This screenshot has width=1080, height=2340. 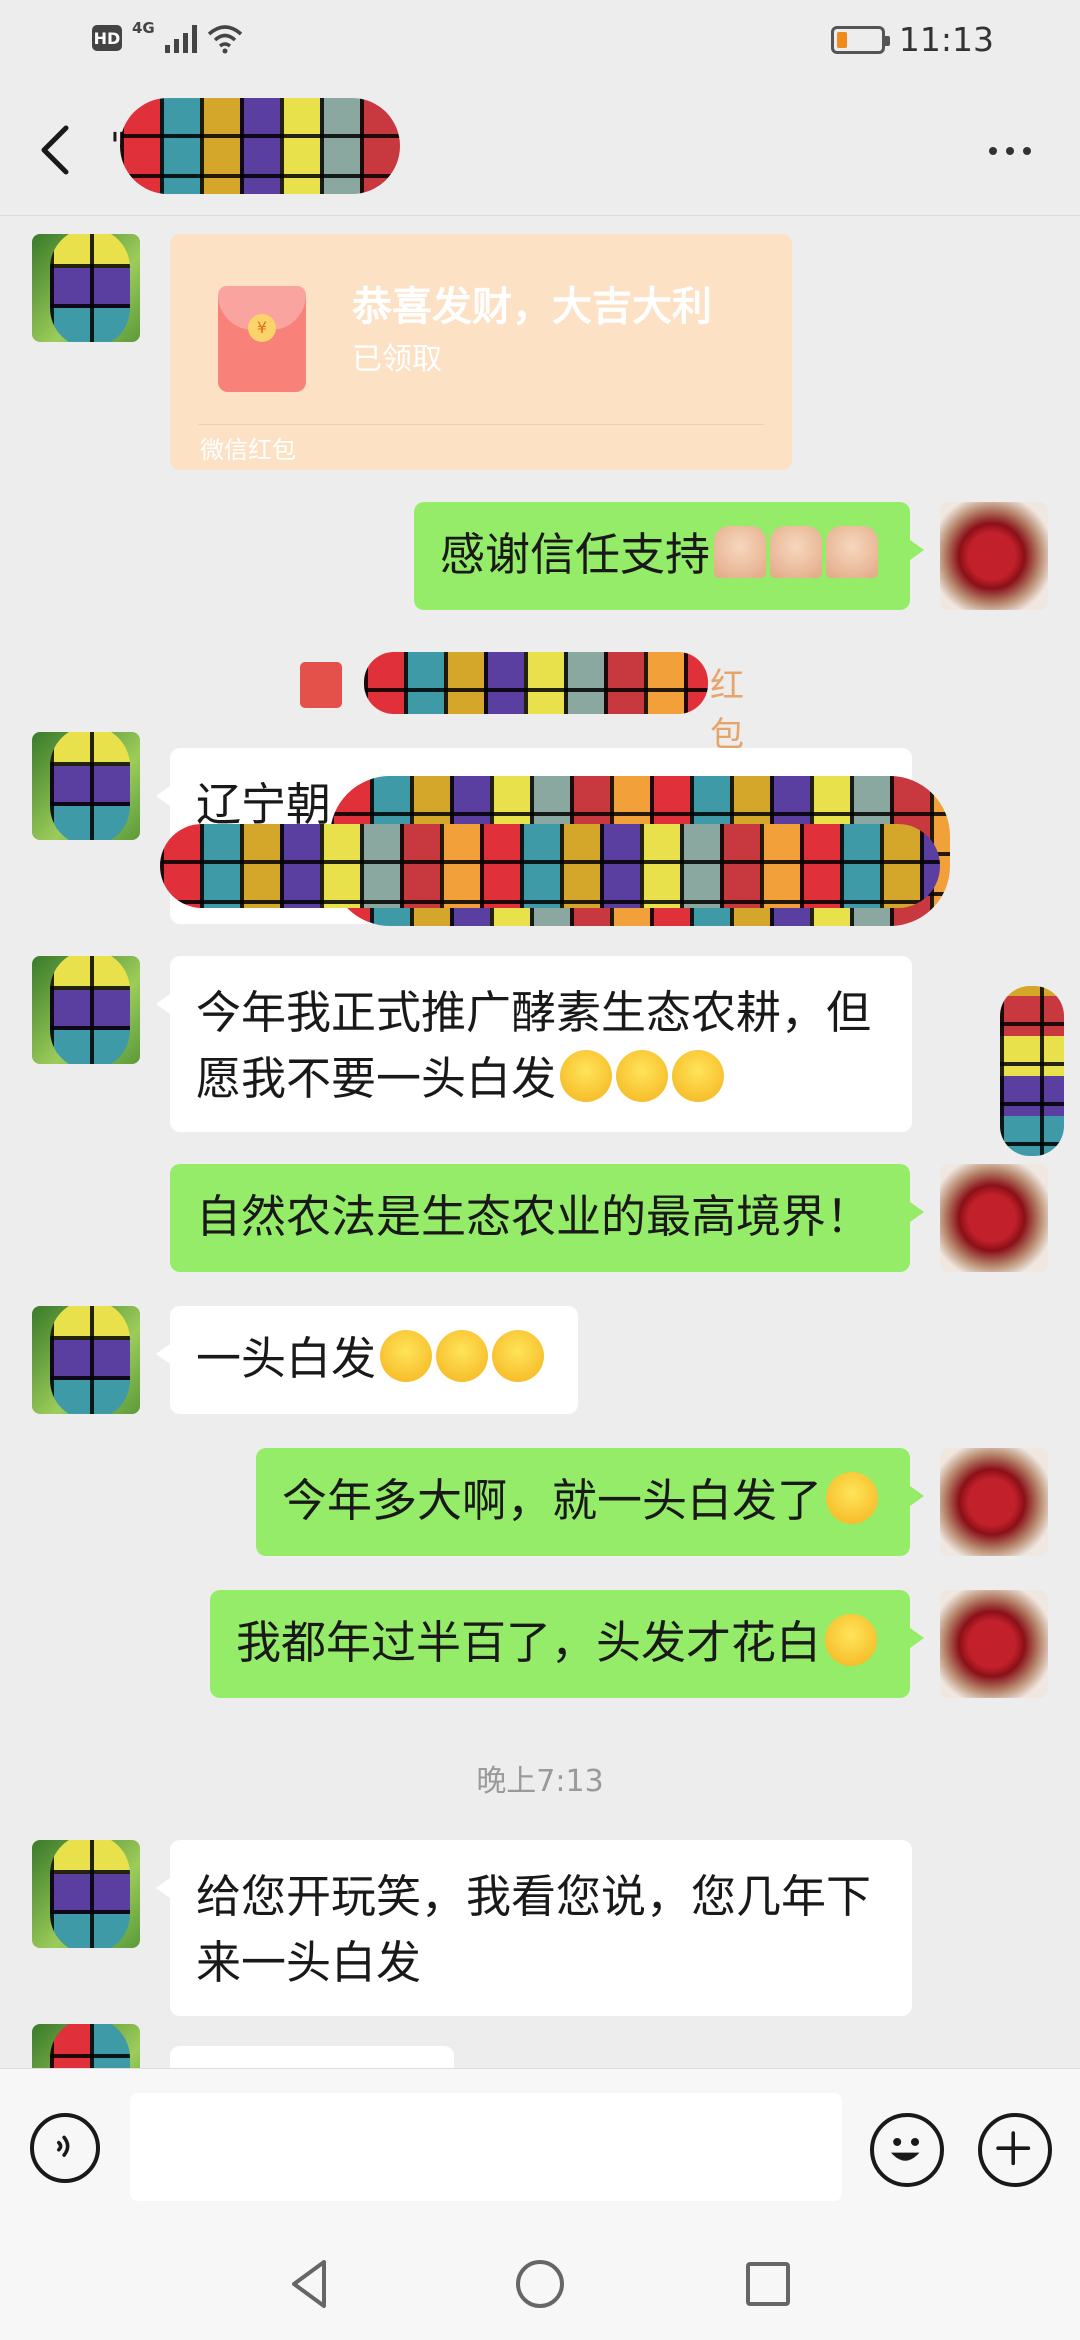 What do you see at coordinates (481, 424) in the screenshot?
I see `divider` at bounding box center [481, 424].